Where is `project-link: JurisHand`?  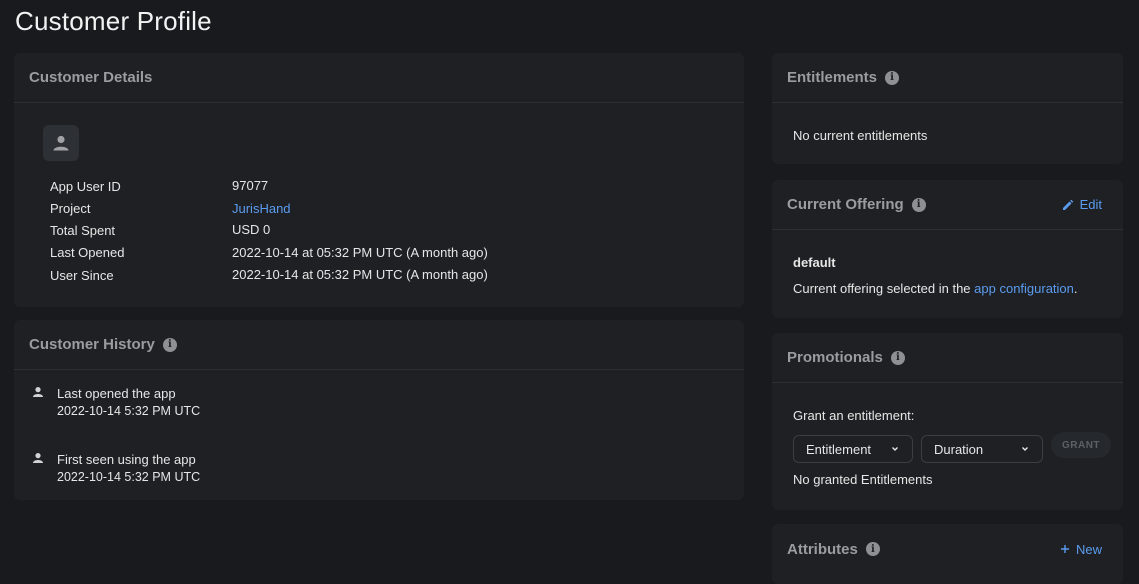
project-link: JurisHand is located at coordinates (261, 208).